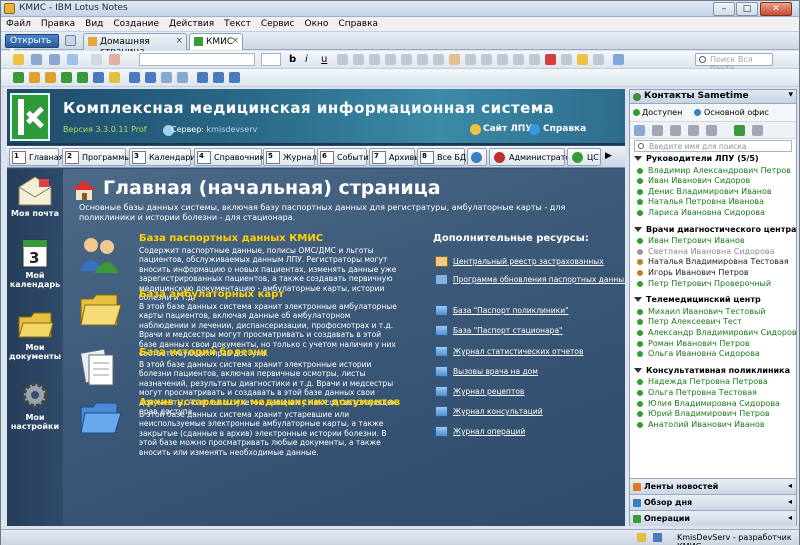 Image resolution: width=800 pixels, height=545 pixels. What do you see at coordinates (231, 238) in the screenshot?
I see `section-title: База паспортных данных КМИС` at bounding box center [231, 238].